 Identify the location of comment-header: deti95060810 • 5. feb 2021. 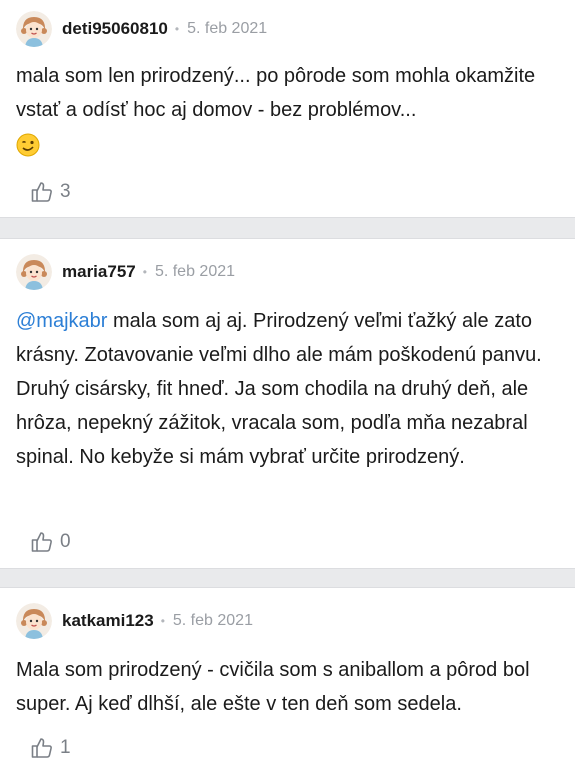
(141, 29).